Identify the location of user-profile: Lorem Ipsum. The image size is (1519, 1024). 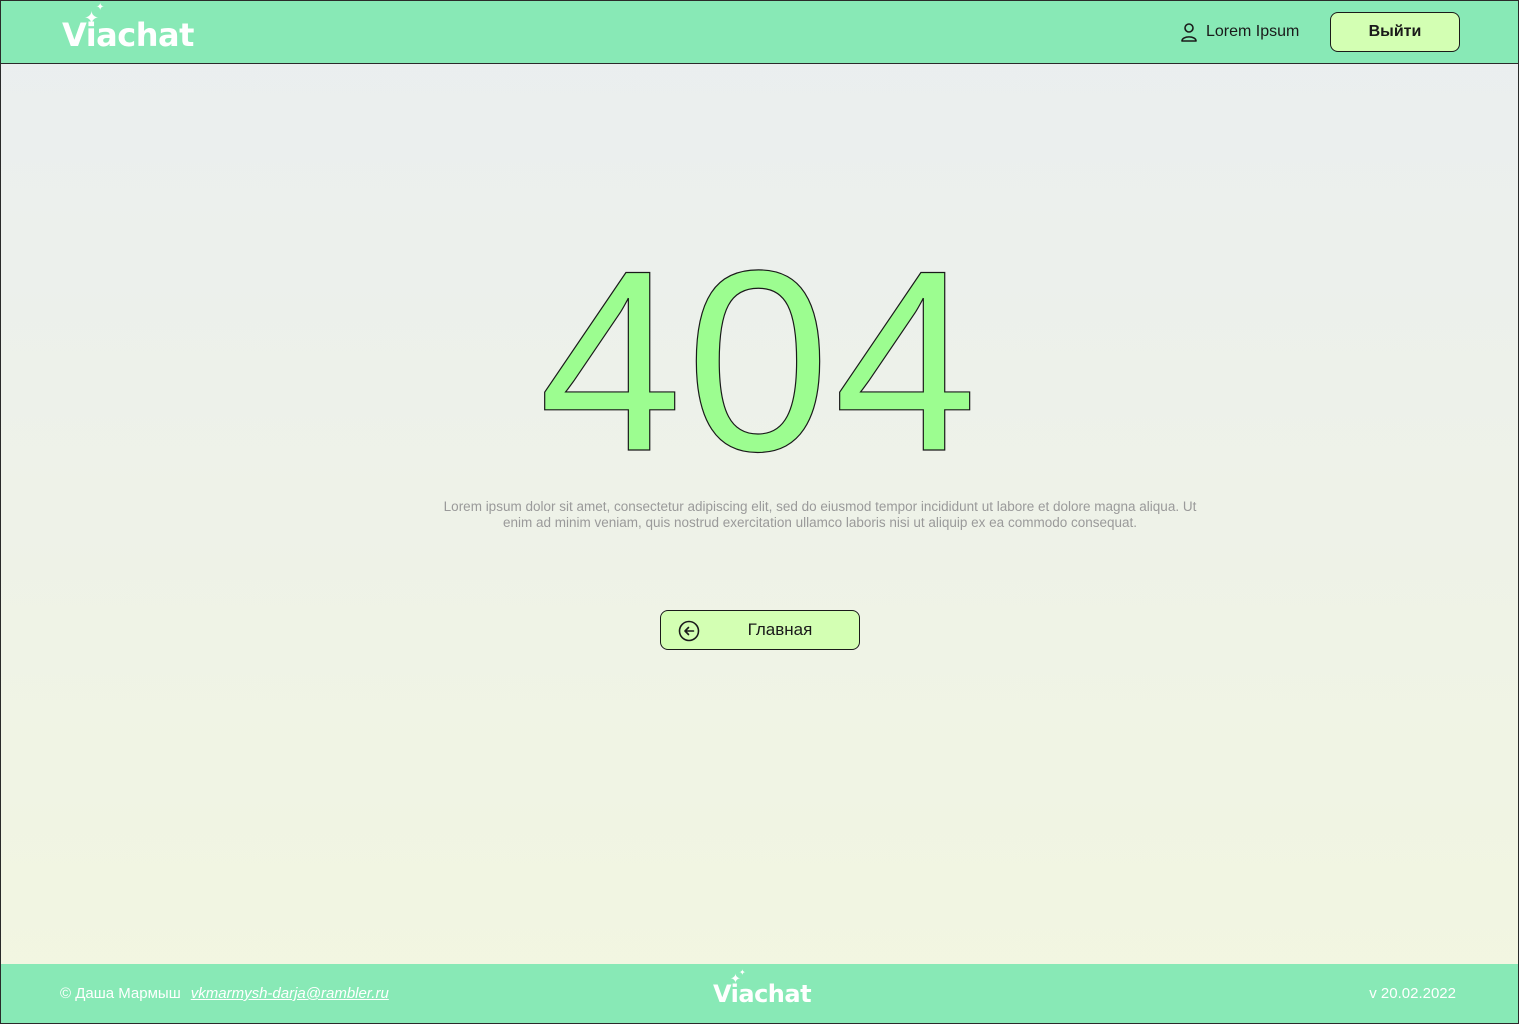
(1239, 32).